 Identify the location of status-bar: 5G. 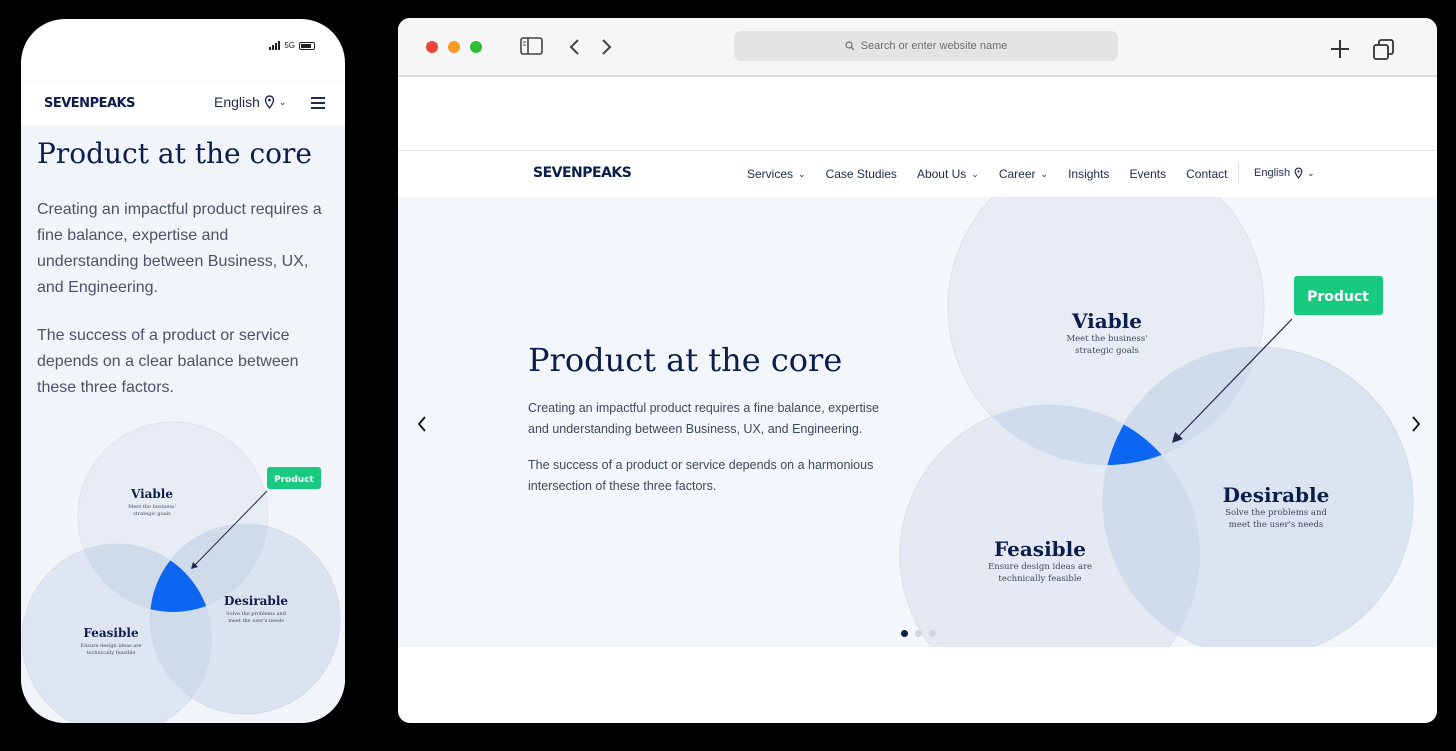
(292, 45).